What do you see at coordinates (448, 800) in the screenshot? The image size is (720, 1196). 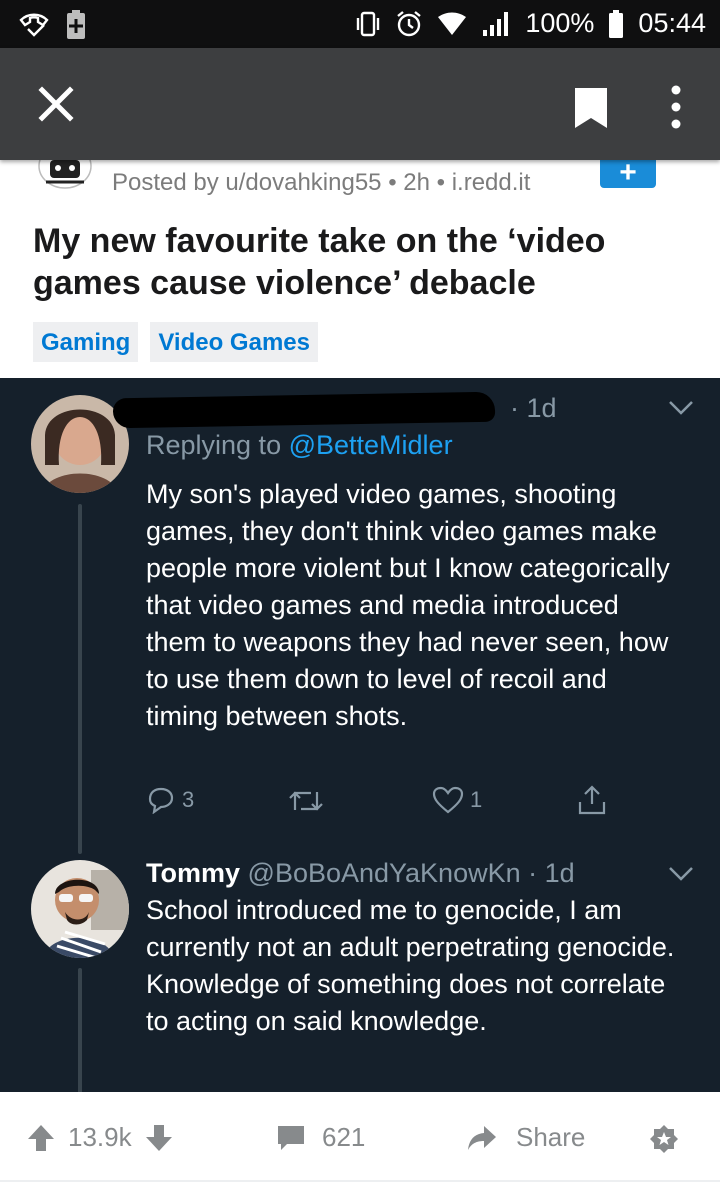 I see `heart-icon` at bounding box center [448, 800].